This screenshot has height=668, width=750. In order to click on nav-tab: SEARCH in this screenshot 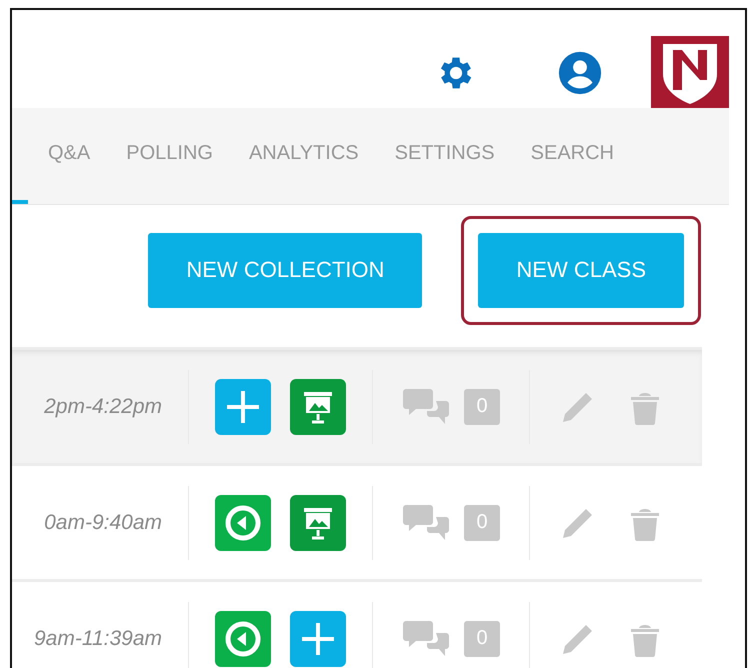, I will do `click(572, 153)`.